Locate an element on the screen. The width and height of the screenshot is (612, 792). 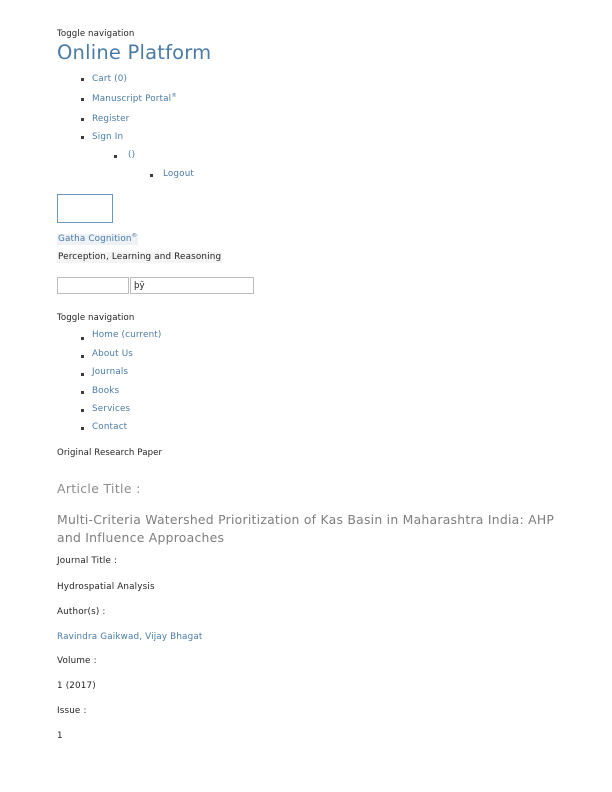
main-nav-item-contact: Contact is located at coordinates (109, 427).